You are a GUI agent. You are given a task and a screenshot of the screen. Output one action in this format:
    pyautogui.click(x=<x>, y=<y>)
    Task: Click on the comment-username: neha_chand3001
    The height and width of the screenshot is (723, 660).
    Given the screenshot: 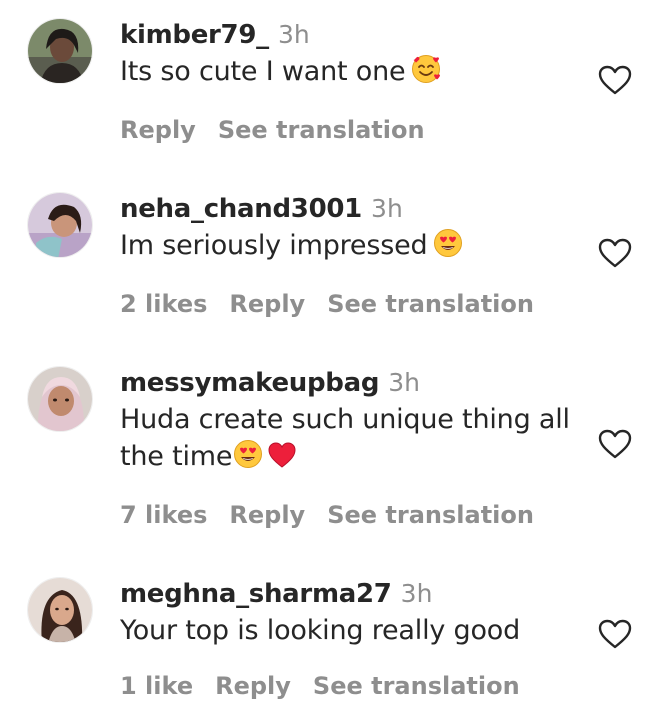 What is the action you would take?
    pyautogui.click(x=241, y=209)
    